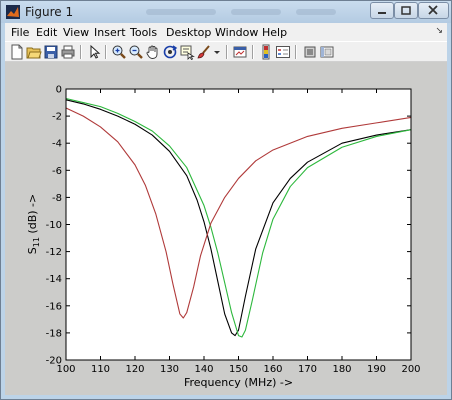 The image size is (452, 400). Describe the element at coordinates (217, 52) in the screenshot. I see `brush-dropdown-icon` at that location.